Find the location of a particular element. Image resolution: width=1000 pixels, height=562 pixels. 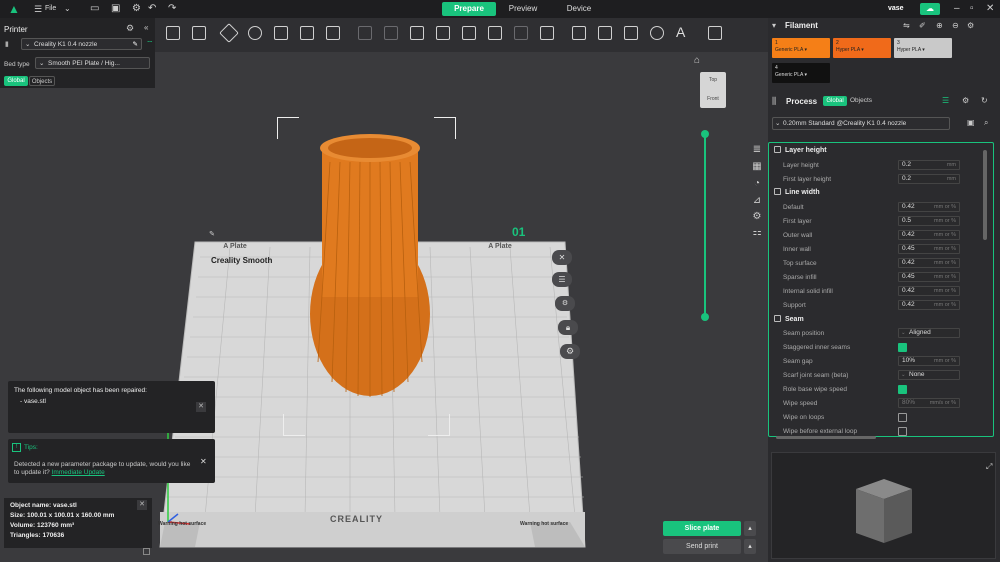

speed-category-icon: ◔ is located at coordinates (757, 184).